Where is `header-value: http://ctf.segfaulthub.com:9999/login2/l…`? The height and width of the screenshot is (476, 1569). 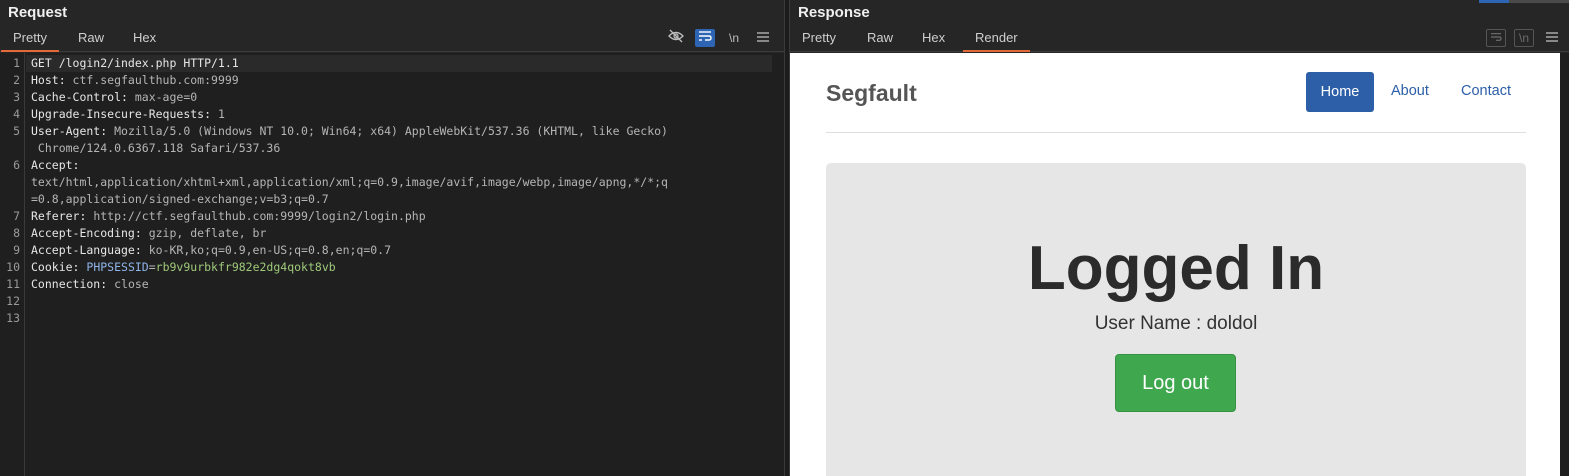
header-value: http://ctf.segfaulthub.com:9999/login2/l… is located at coordinates (256, 216).